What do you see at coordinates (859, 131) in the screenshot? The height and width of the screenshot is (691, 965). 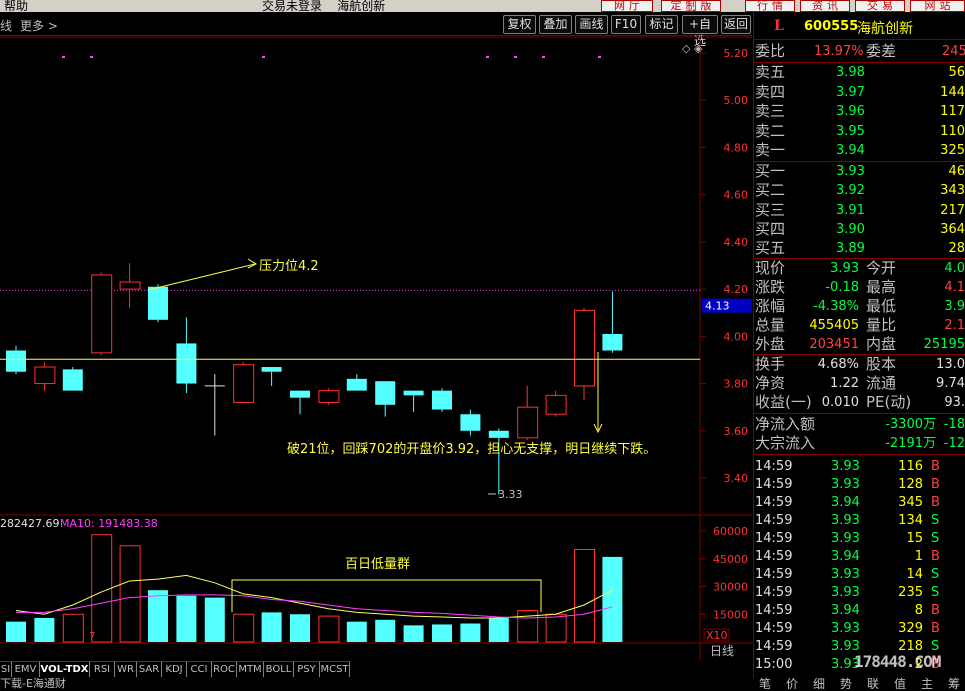 I see `sell-level-row: 卖二 3.95 110` at bounding box center [859, 131].